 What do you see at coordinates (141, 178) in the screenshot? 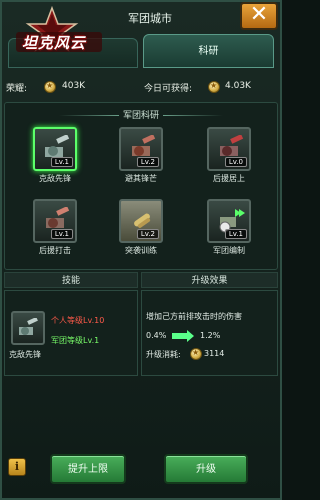
I see `tech-name: 避其锋芒` at bounding box center [141, 178].